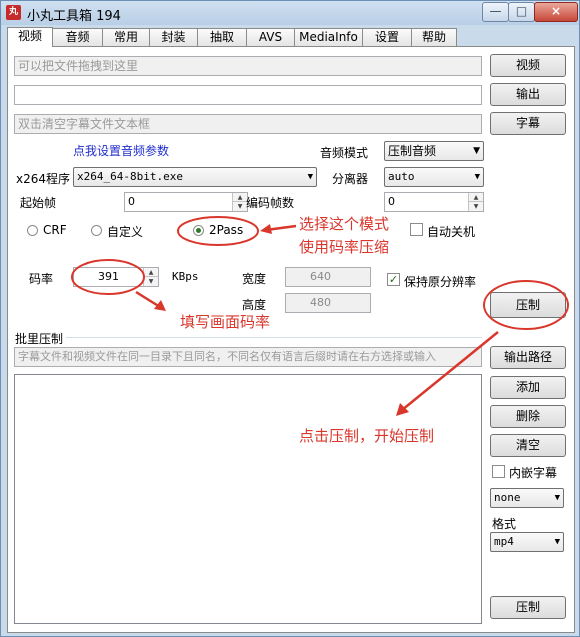 Image resolution: width=580 pixels, height=637 pixels. I want to click on bitrate-highlight-ellipse, so click(108, 277).